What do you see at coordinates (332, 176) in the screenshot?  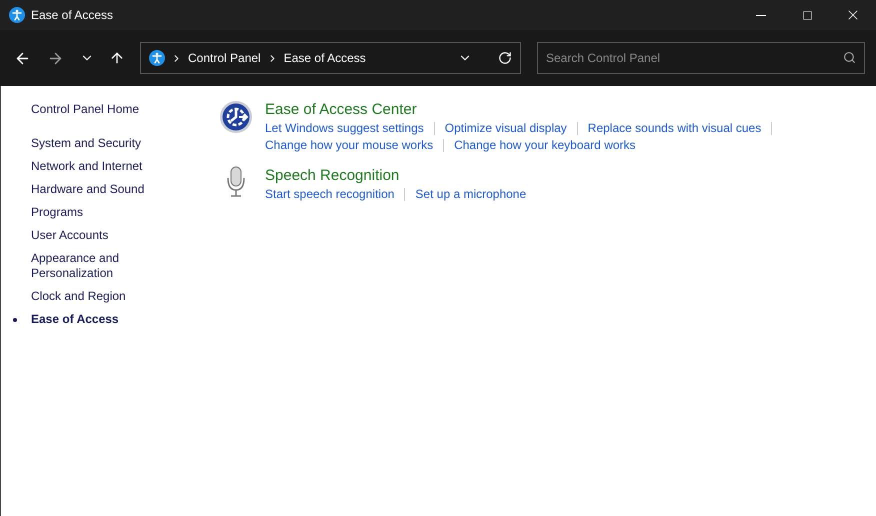 I see `category-title: Speech Recognition` at bounding box center [332, 176].